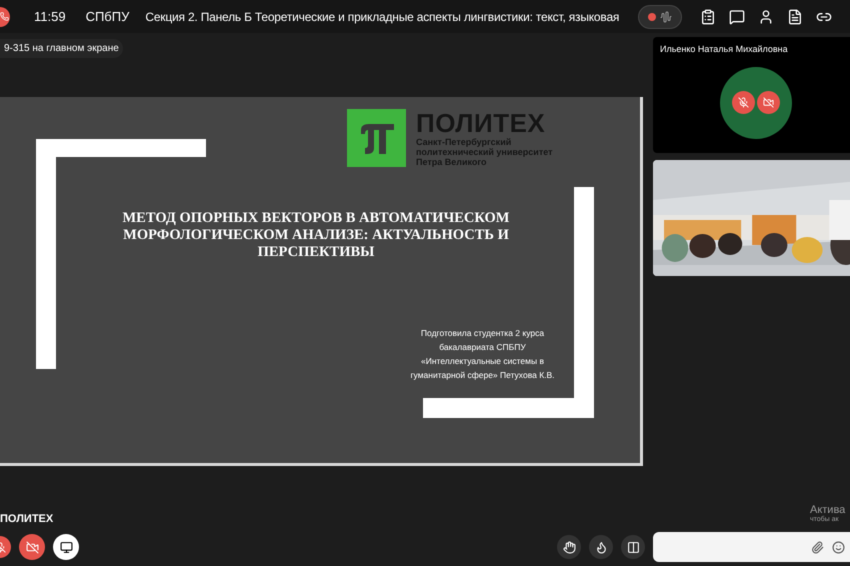 Image resolution: width=850 pixels, height=566 pixels. What do you see at coordinates (50, 17) in the screenshot?
I see `clock: 11:59` at bounding box center [50, 17].